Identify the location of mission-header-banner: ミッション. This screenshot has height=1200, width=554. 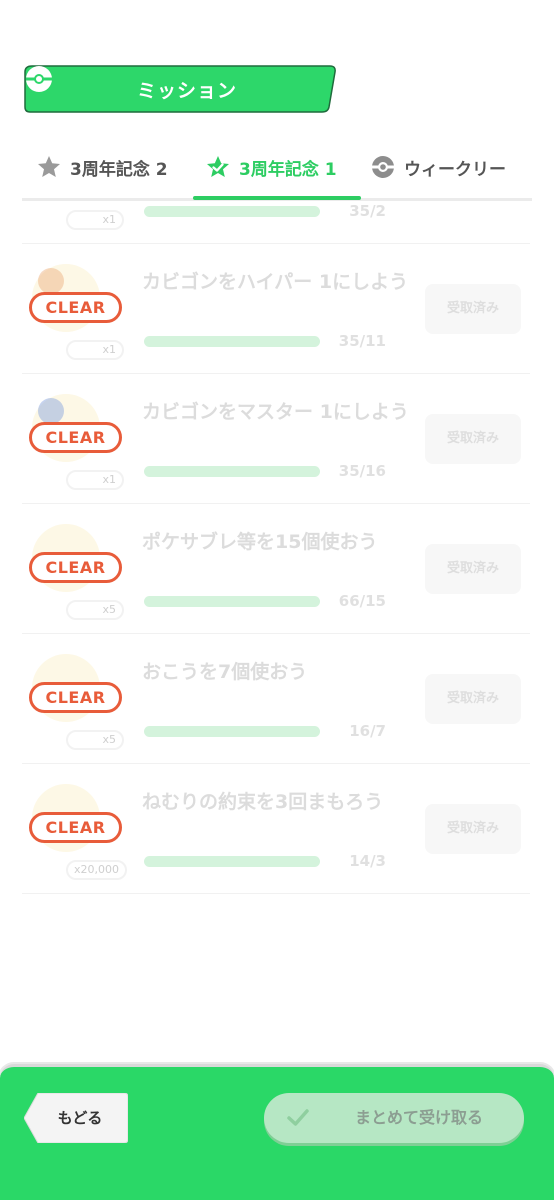
(180, 89).